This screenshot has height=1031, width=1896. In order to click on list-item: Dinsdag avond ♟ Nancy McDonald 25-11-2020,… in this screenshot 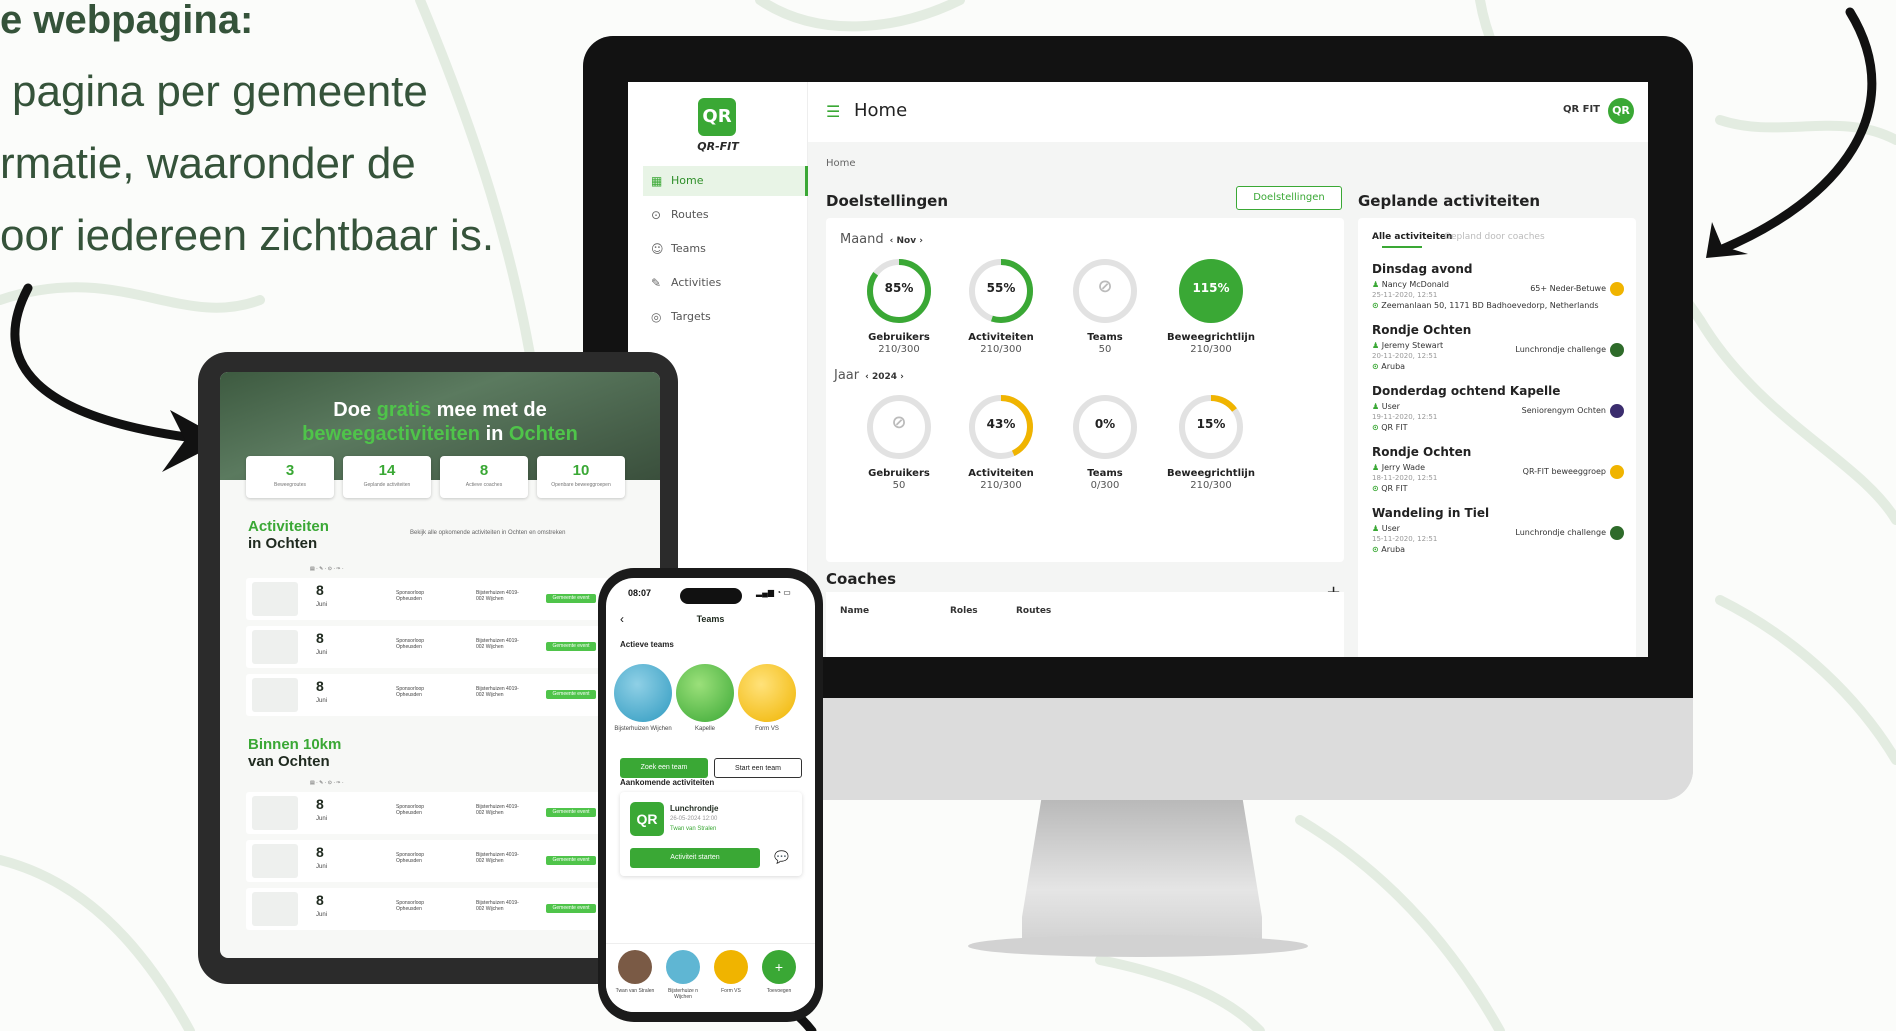, I will do `click(1498, 297)`.